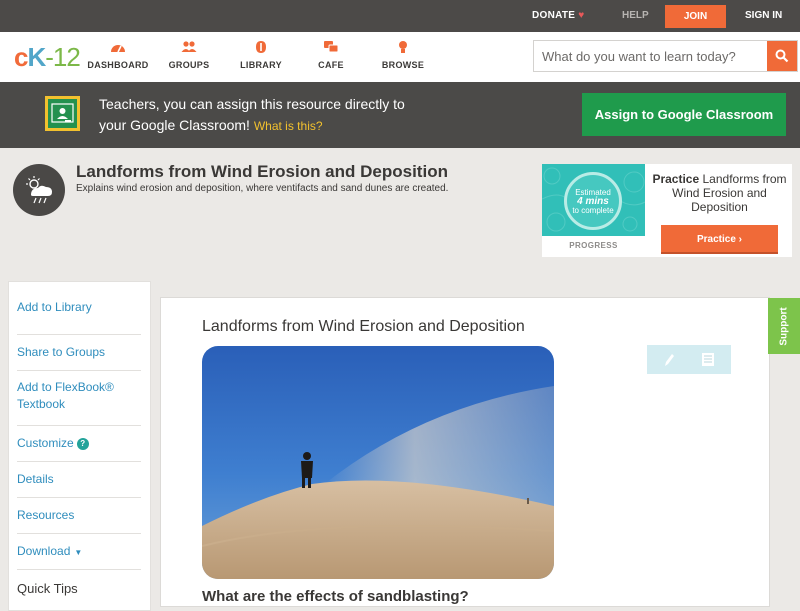  Describe the element at coordinates (708, 359) in the screenshot. I see `notes-icon` at that location.